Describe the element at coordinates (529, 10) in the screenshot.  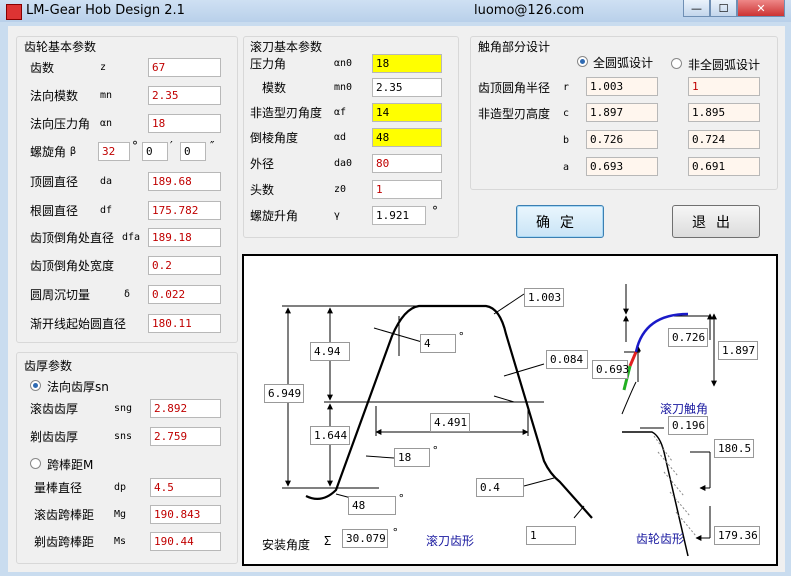
I see `author-email: luomo@126.com` at that location.